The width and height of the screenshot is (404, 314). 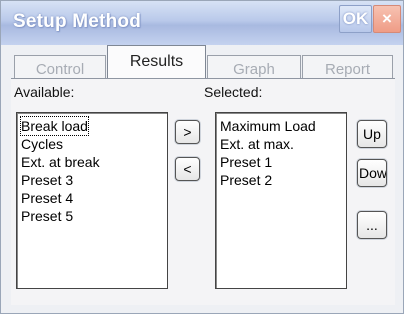 What do you see at coordinates (187, 169) in the screenshot?
I see `remove-button: <` at bounding box center [187, 169].